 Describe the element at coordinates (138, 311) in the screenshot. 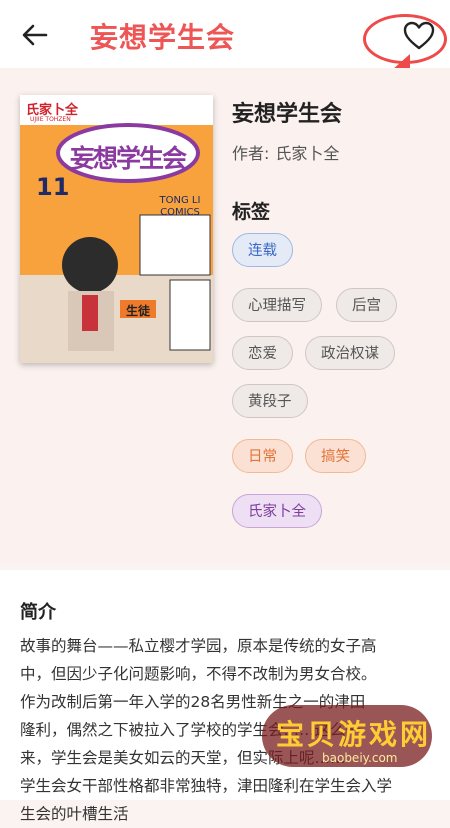

I see `cover-armband-text: 生徒` at that location.